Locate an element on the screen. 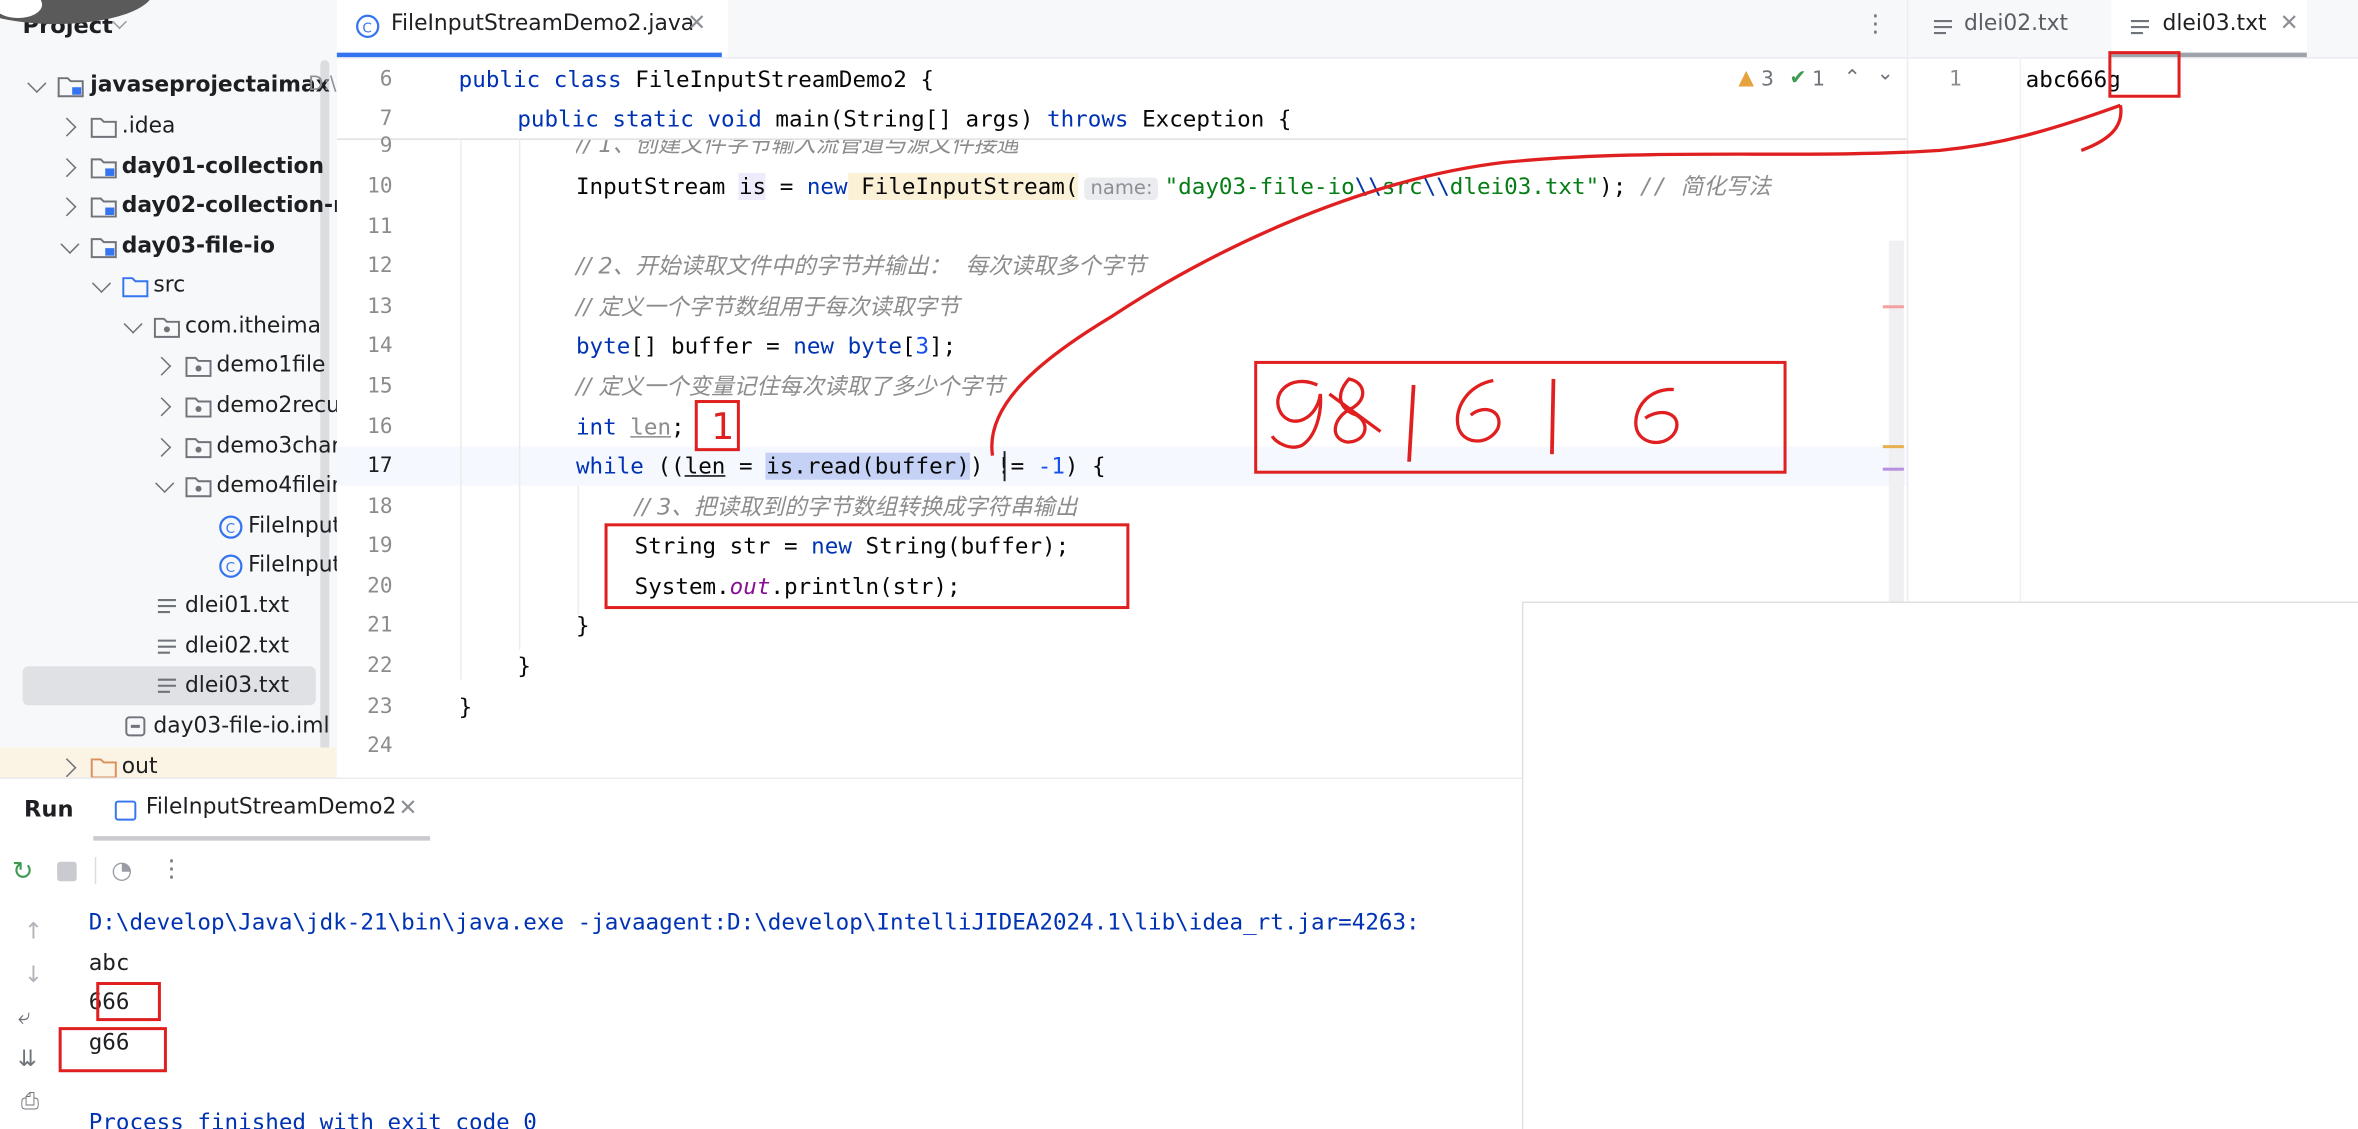 Image resolution: width=2358 pixels, height=1129 pixels. annotation-arrow is located at coordinates (1555, 279).